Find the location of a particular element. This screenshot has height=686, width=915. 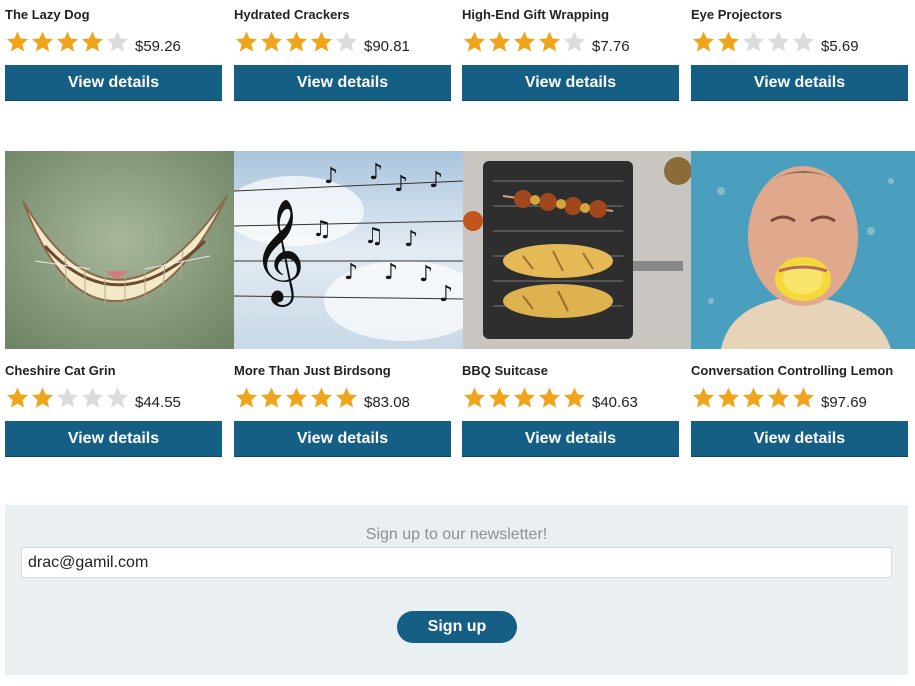

bbq-grill-image is located at coordinates (577, 250).